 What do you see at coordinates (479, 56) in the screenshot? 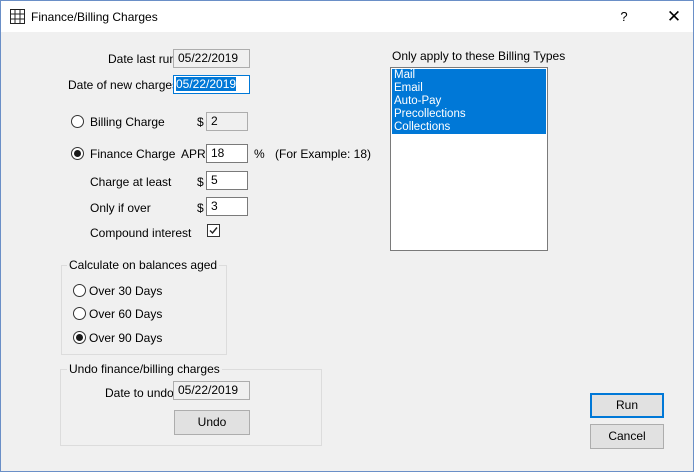
I see `billing-types-label: Only apply to these Billing Types` at bounding box center [479, 56].